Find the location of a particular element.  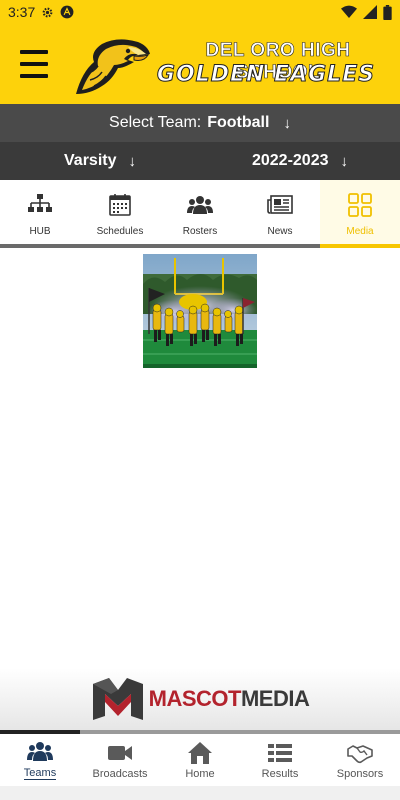

season-value: 2022-2023 is located at coordinates (290, 160).